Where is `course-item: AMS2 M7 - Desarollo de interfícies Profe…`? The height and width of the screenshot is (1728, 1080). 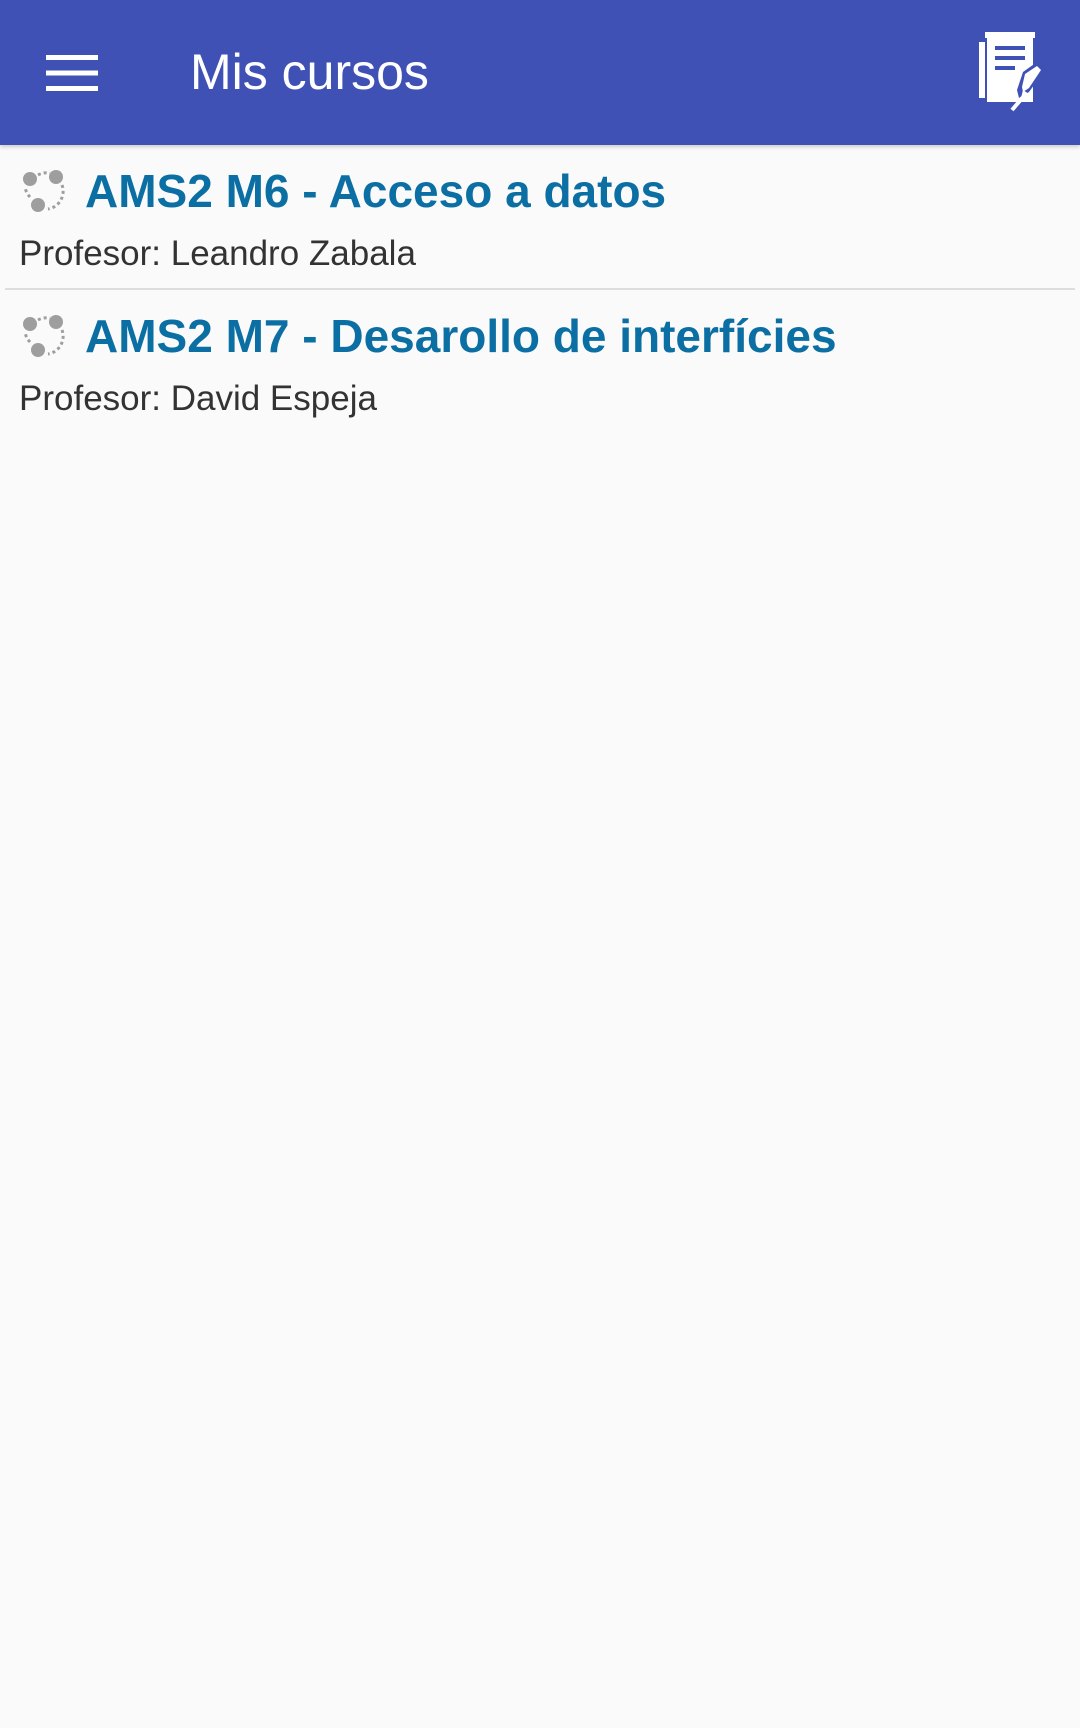
course-item: AMS2 M7 - Desarollo de interfícies Profe… is located at coordinates (540, 360).